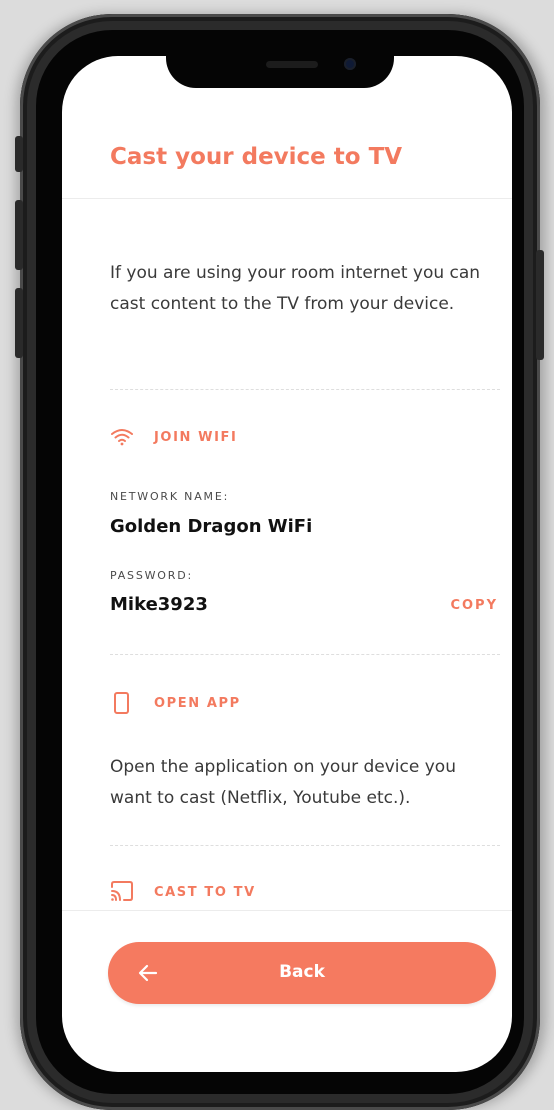 The width and height of the screenshot is (554, 1110). I want to click on volume-up-button, so click(19, 235).